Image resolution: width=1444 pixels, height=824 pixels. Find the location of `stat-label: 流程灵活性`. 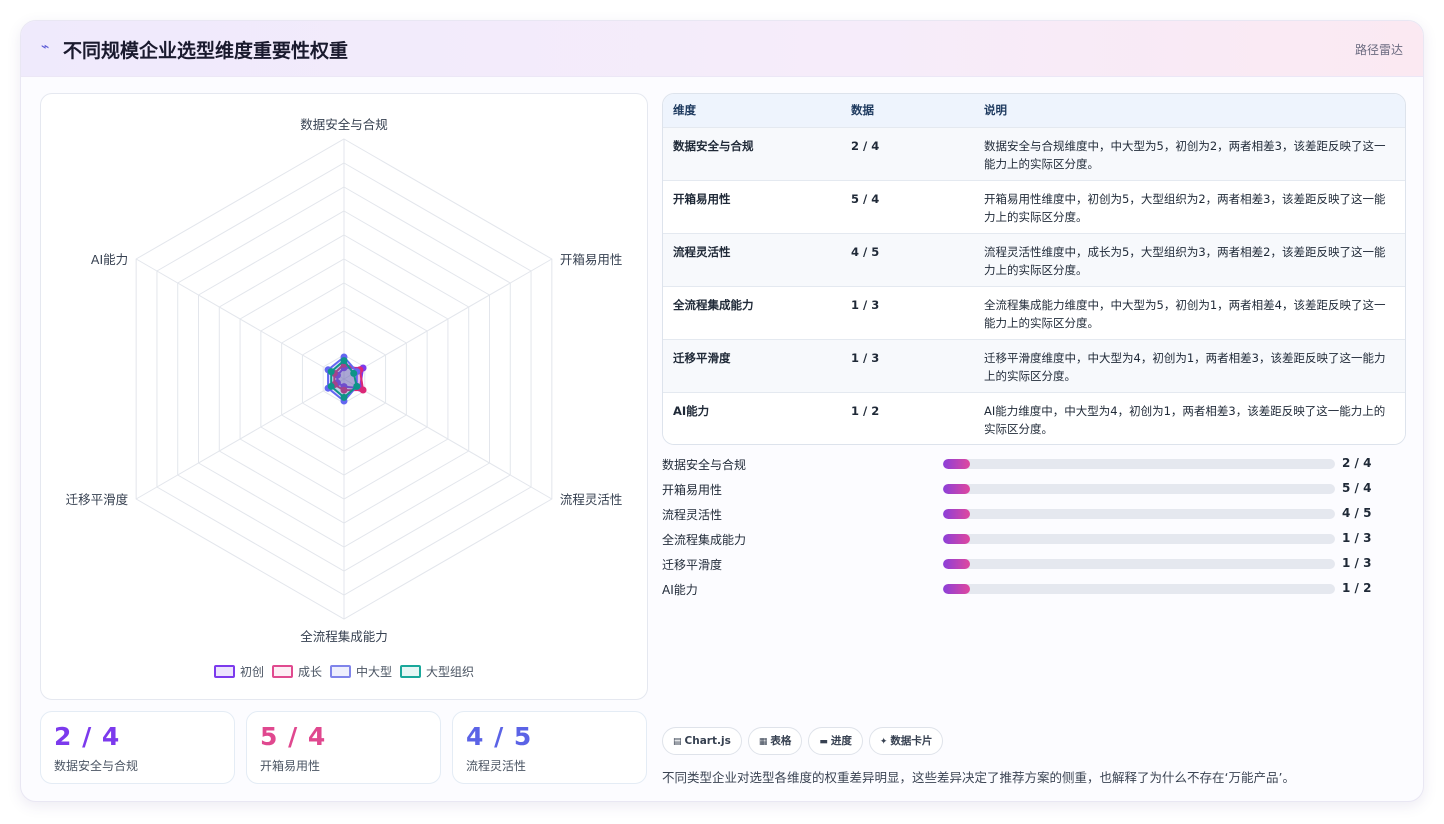

stat-label: 流程灵活性 is located at coordinates (496, 766).